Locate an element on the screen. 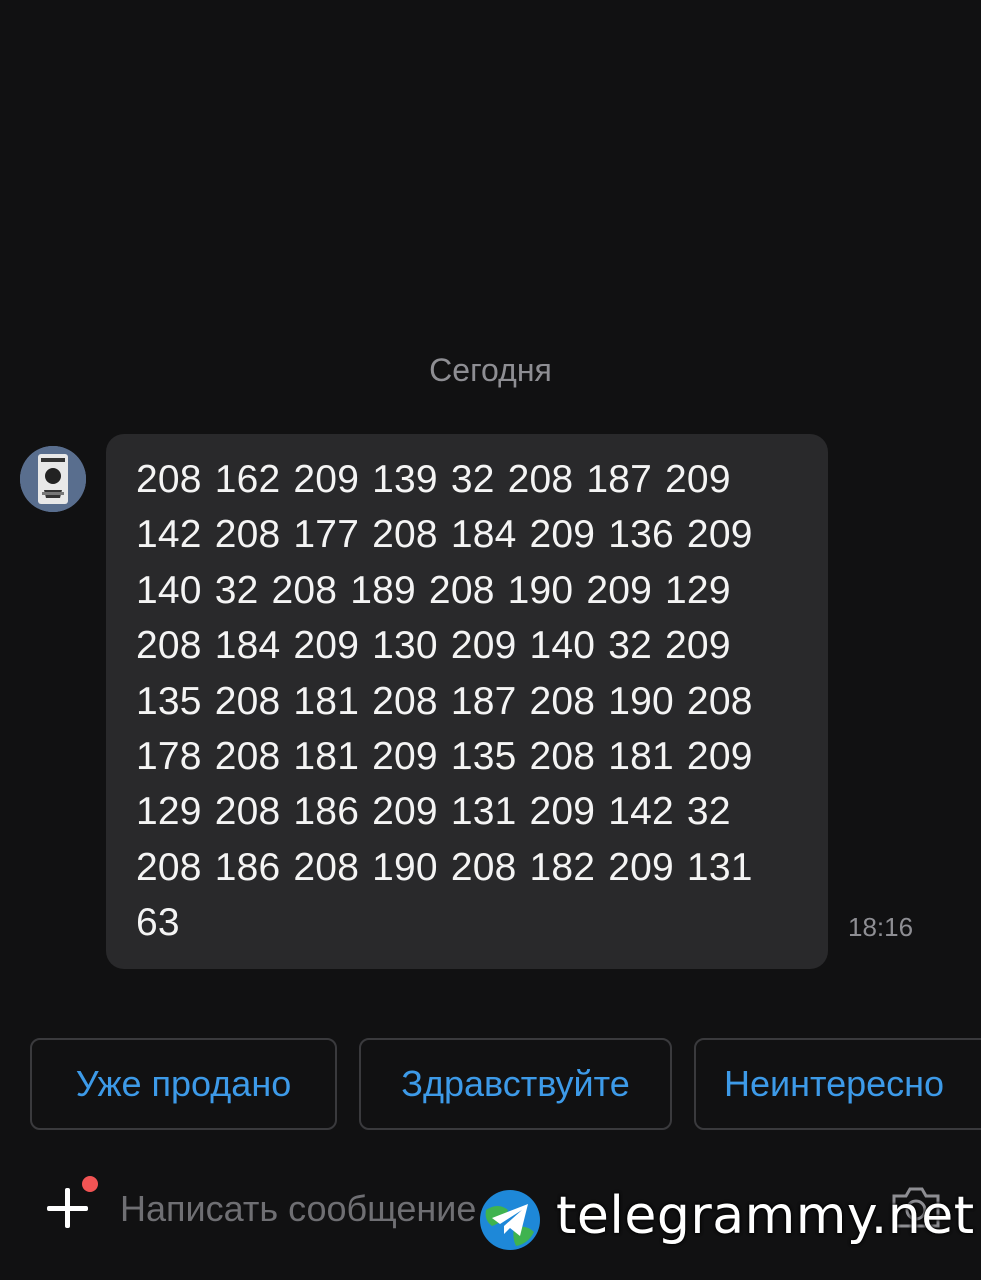 Image resolution: width=981 pixels, height=1280 pixels. notification-dot is located at coordinates (90, 1184).